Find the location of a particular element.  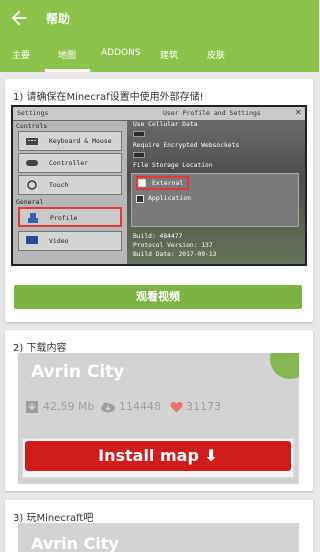

like-count: 31173 is located at coordinates (203, 406).